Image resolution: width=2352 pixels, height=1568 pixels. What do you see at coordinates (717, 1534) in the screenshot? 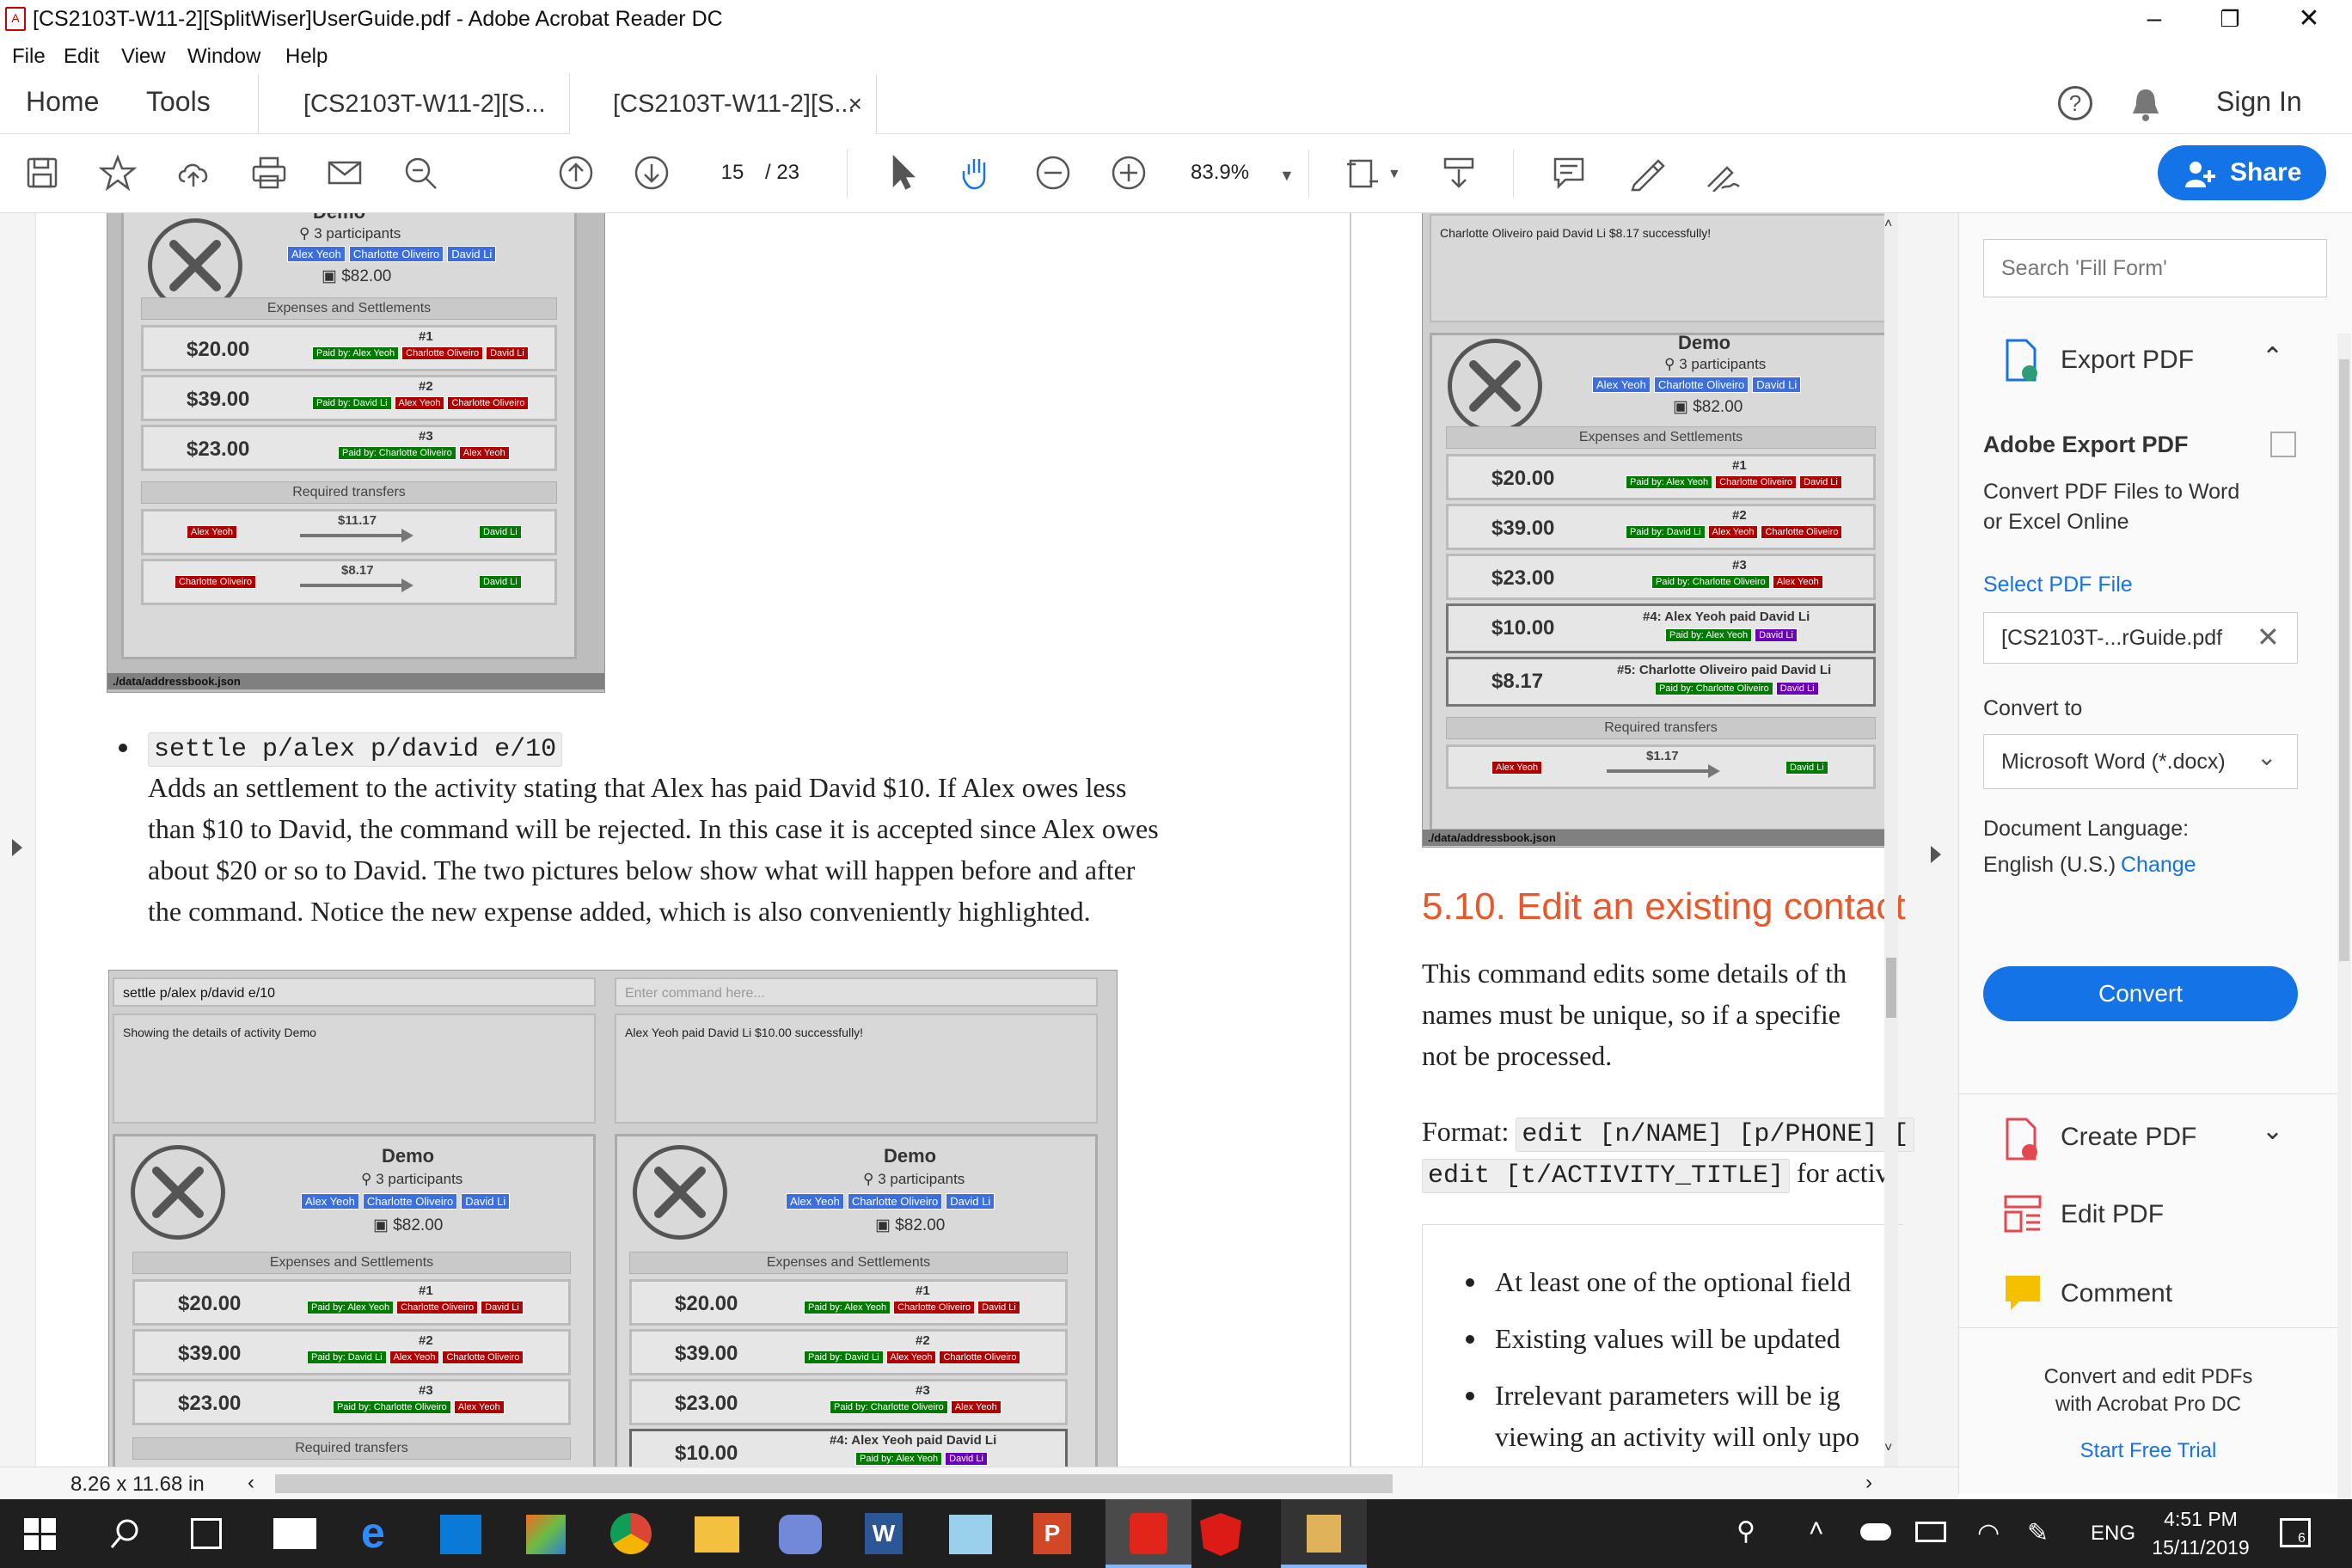
I see `file-explorer-icon` at bounding box center [717, 1534].